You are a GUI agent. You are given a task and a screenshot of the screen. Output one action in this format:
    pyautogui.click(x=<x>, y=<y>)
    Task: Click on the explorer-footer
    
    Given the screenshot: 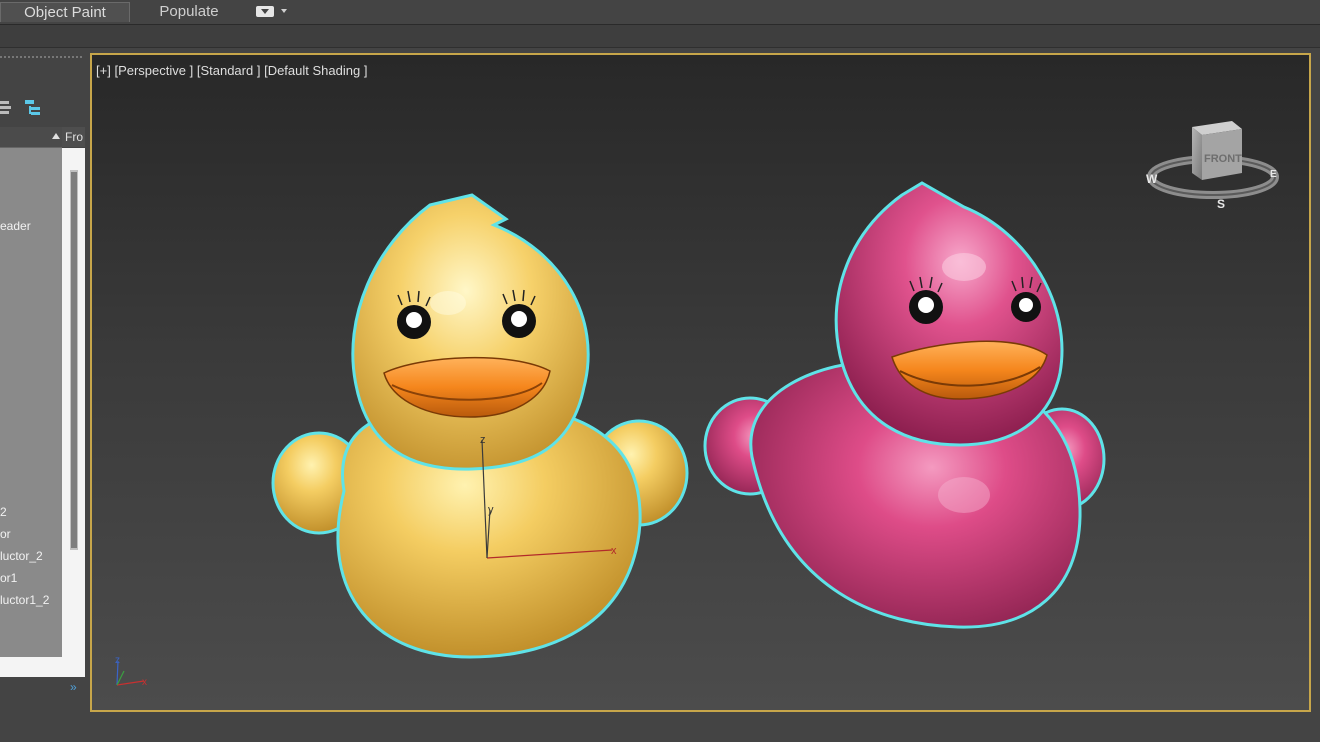 What is the action you would take?
    pyautogui.click(x=42, y=667)
    